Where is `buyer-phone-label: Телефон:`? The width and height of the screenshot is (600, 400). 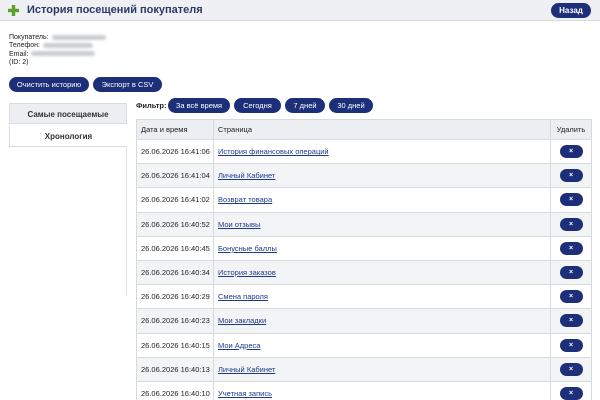
buyer-phone-label: Телефон: is located at coordinates (24, 46).